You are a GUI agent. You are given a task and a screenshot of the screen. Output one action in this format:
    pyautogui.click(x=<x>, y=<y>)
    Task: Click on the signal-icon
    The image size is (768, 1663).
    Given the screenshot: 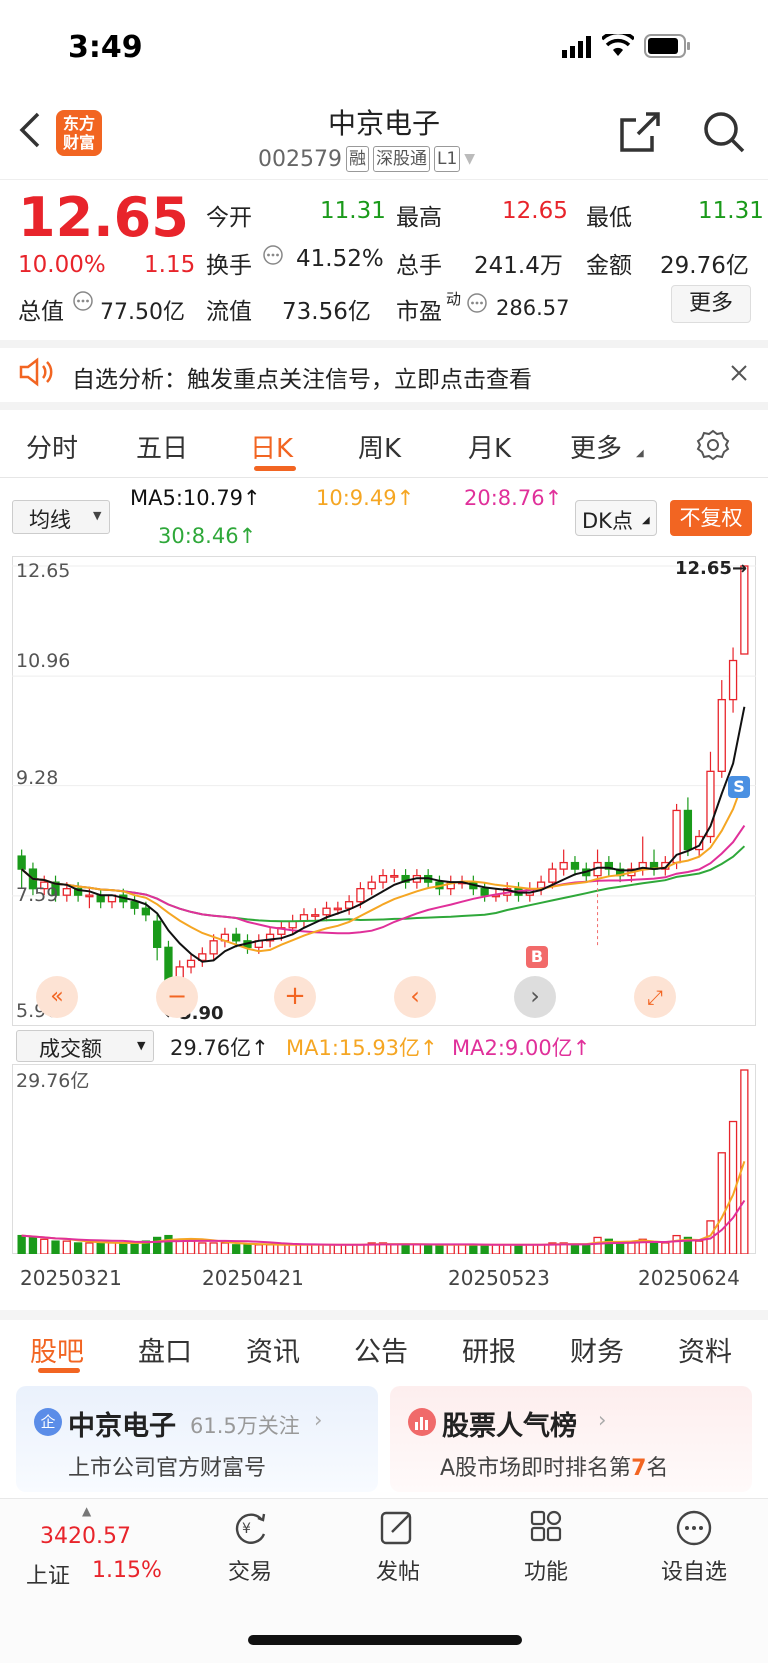 What is the action you would take?
    pyautogui.click(x=576, y=47)
    